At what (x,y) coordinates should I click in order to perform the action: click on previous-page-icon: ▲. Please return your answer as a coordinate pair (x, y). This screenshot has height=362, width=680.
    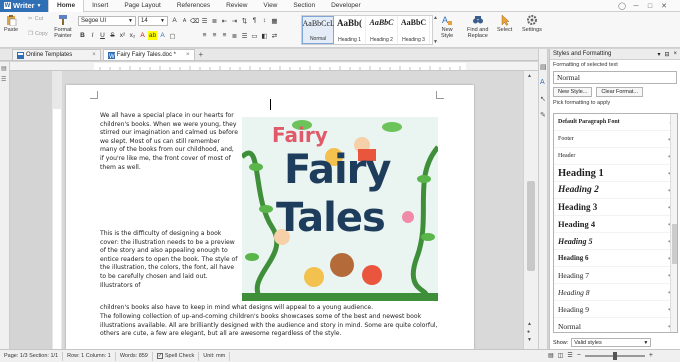
    Looking at the image, I should click on (529, 324).